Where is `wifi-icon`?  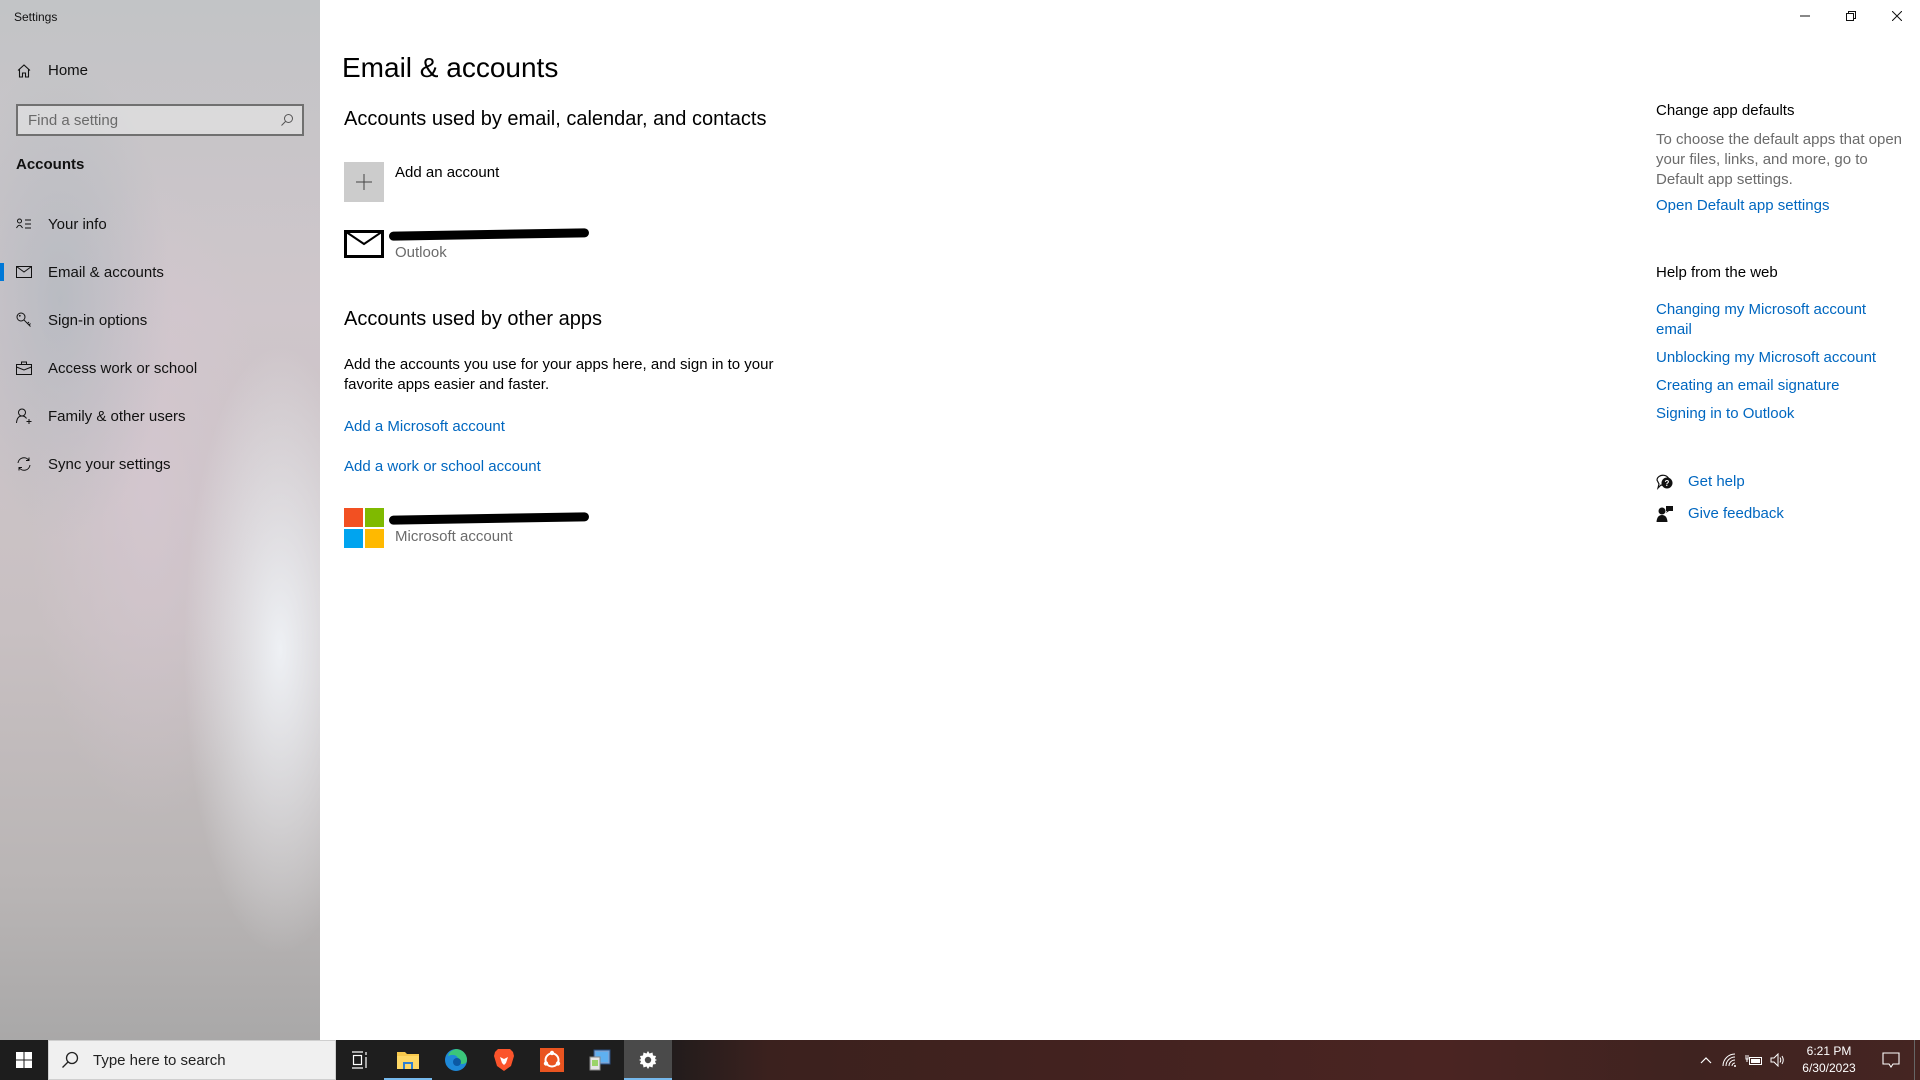 wifi-icon is located at coordinates (1729, 1060).